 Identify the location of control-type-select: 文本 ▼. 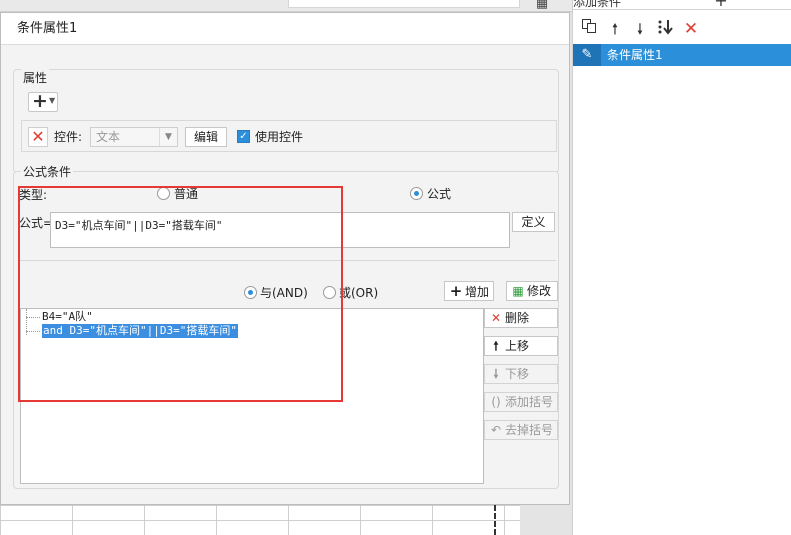
(134, 137).